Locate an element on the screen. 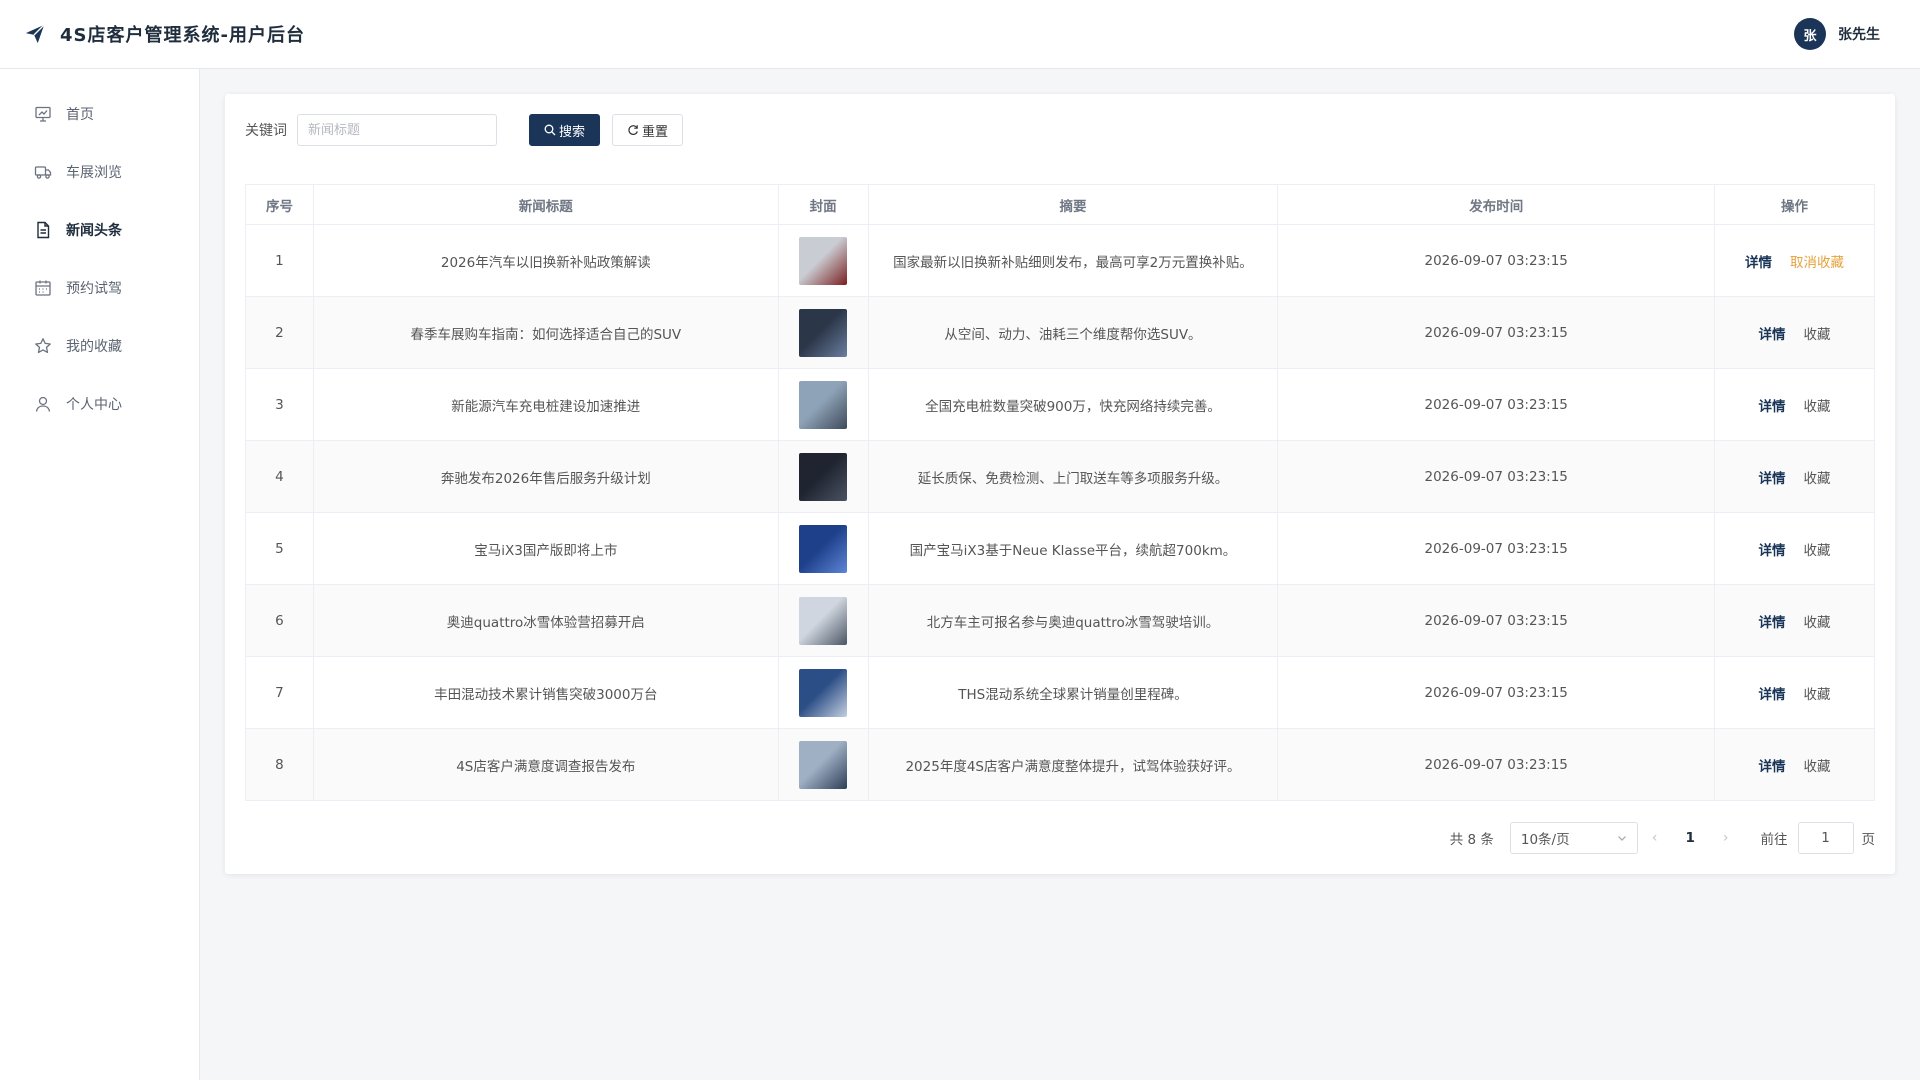 This screenshot has width=1920, height=1080. page-size-select: 10条/页 is located at coordinates (1573, 838).